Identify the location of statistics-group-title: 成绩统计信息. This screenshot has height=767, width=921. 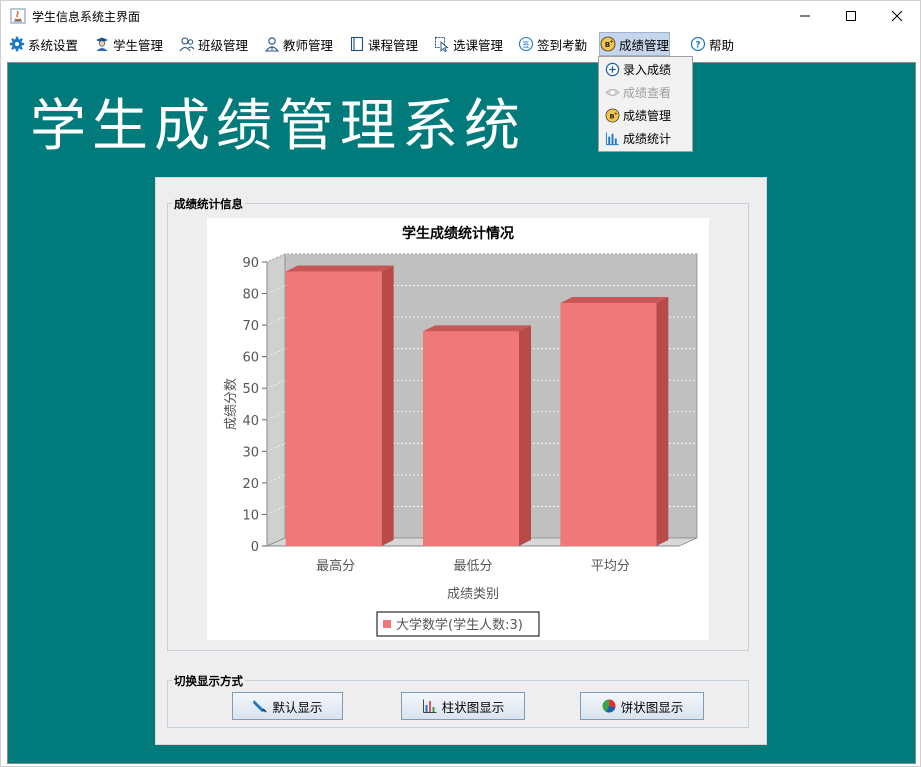
(208, 204).